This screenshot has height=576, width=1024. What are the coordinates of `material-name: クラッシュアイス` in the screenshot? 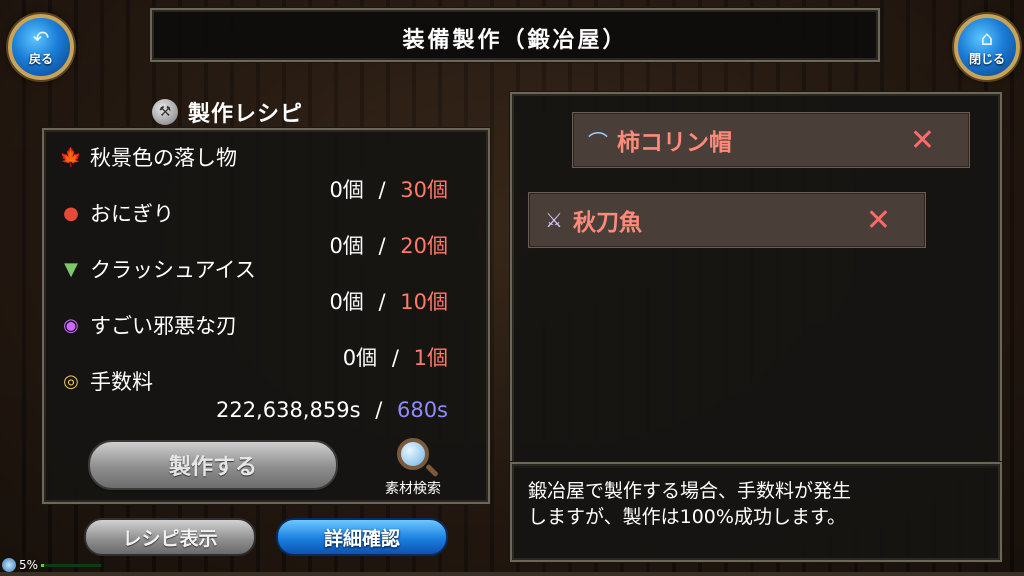 It's located at (173, 270).